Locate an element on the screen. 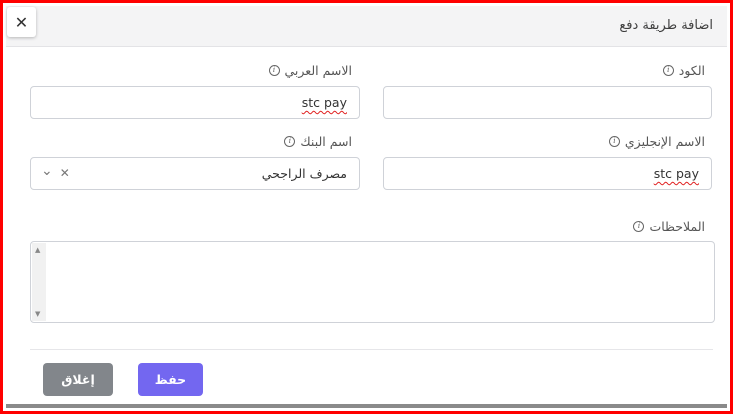 The width and height of the screenshot is (733, 414). select-controls: ⌄ ✕ is located at coordinates (55, 172).